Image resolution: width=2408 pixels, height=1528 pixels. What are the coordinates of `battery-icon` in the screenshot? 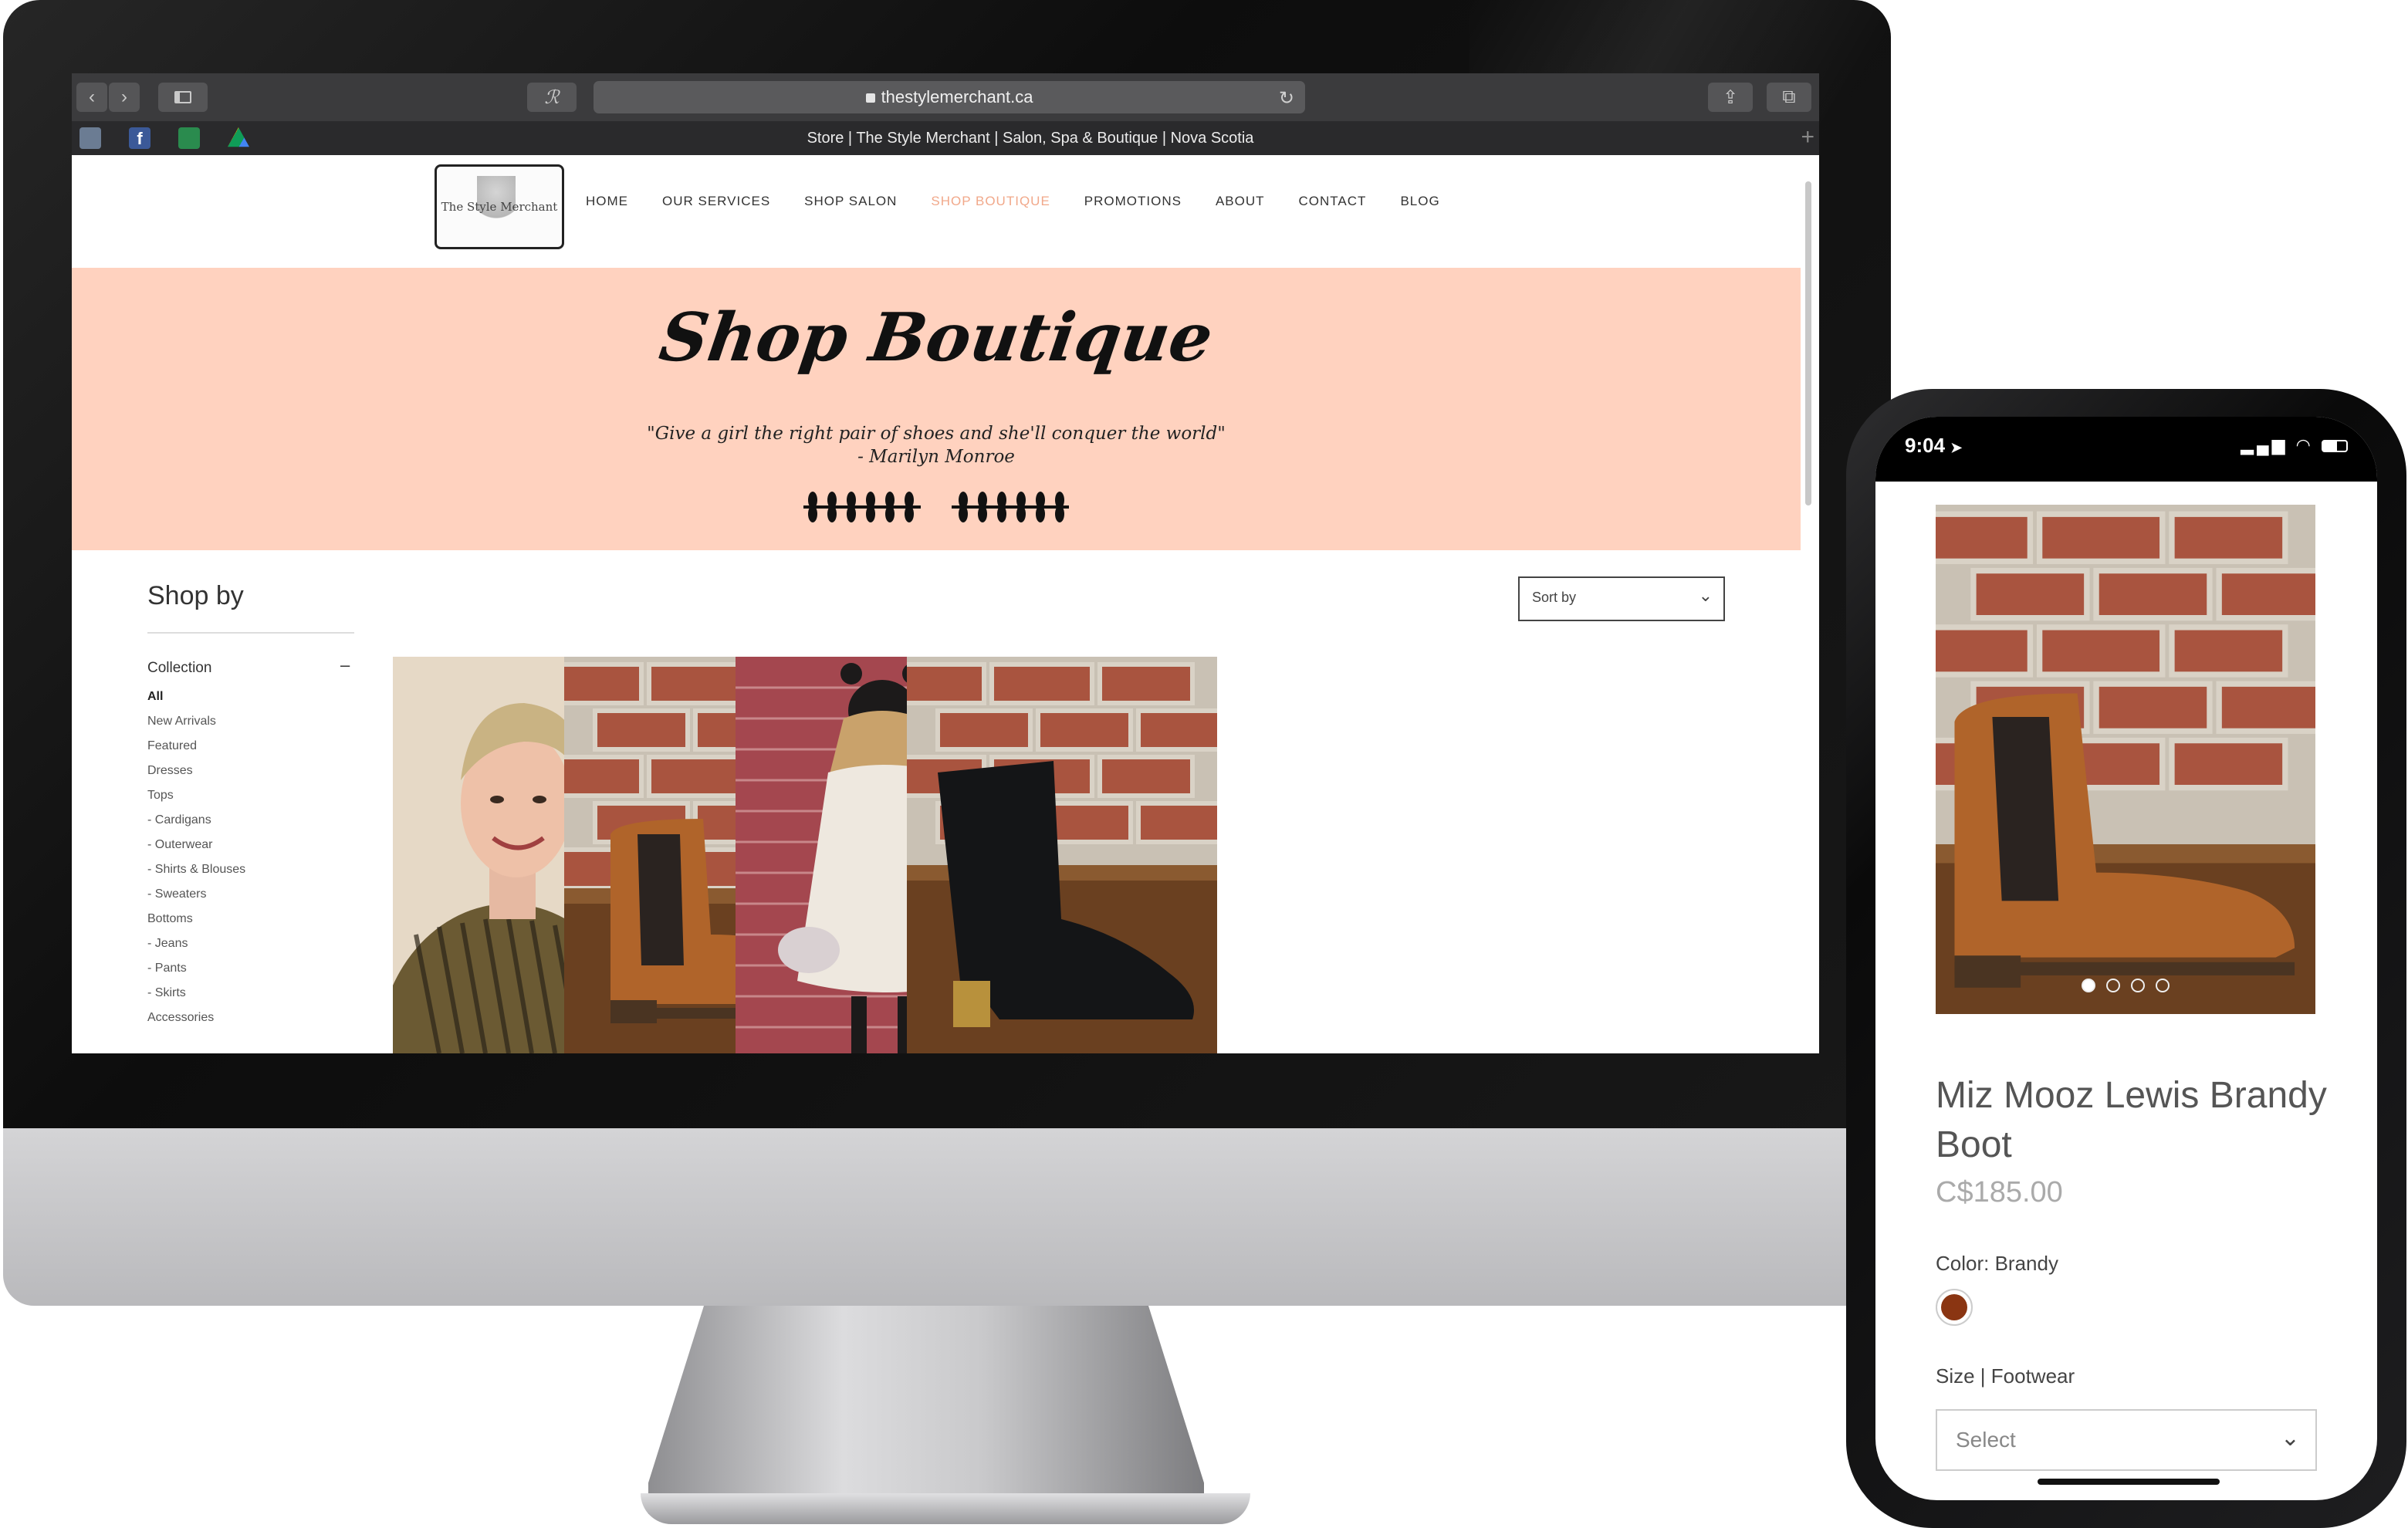 It's located at (2335, 446).